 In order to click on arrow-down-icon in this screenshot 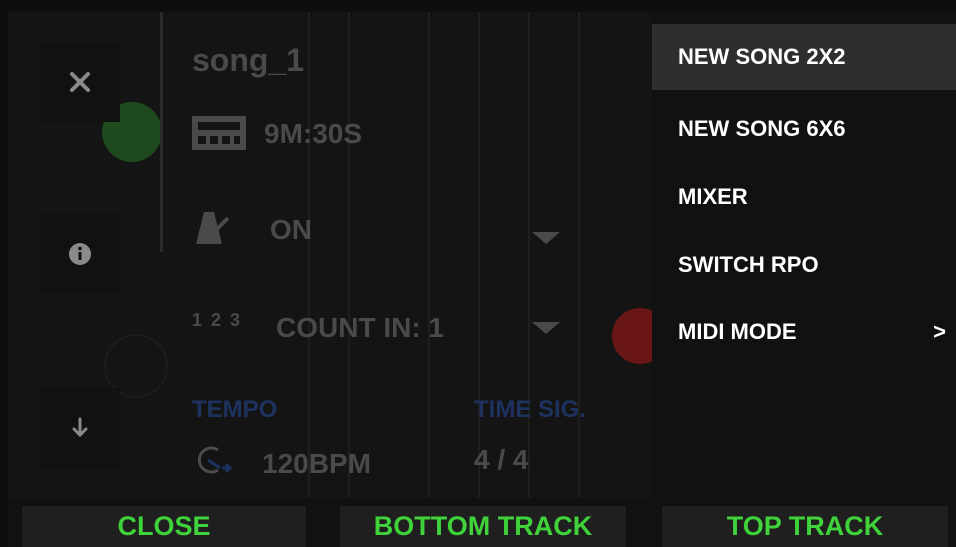, I will do `click(80, 427)`.